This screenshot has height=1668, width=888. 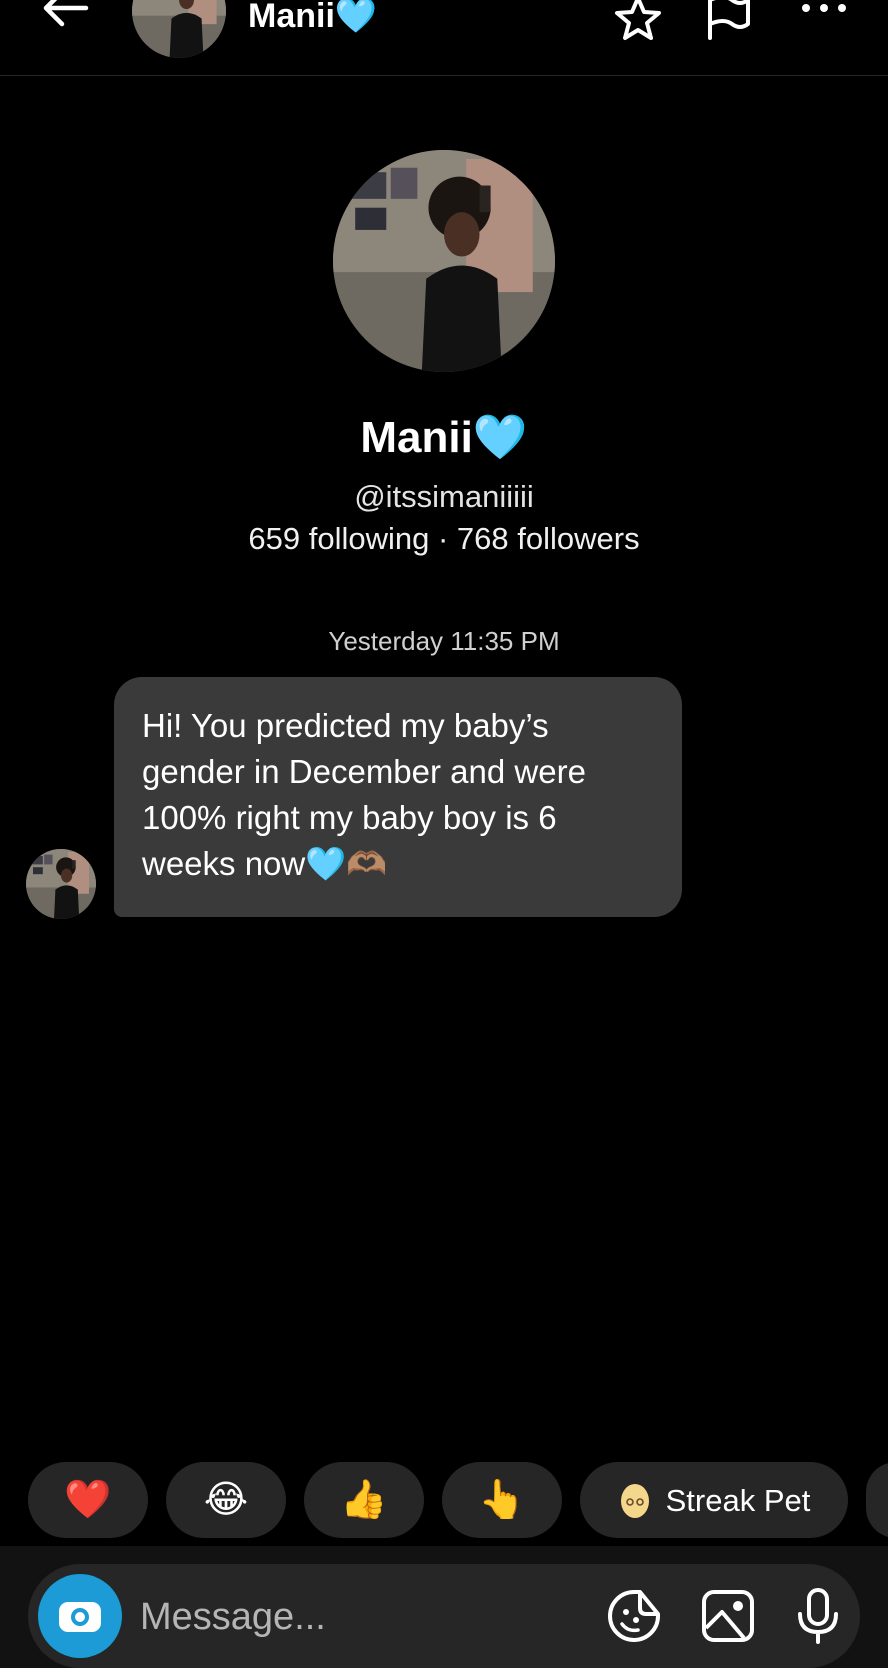 I want to click on laugh-reaction-button: 😂, so click(x=226, y=1500).